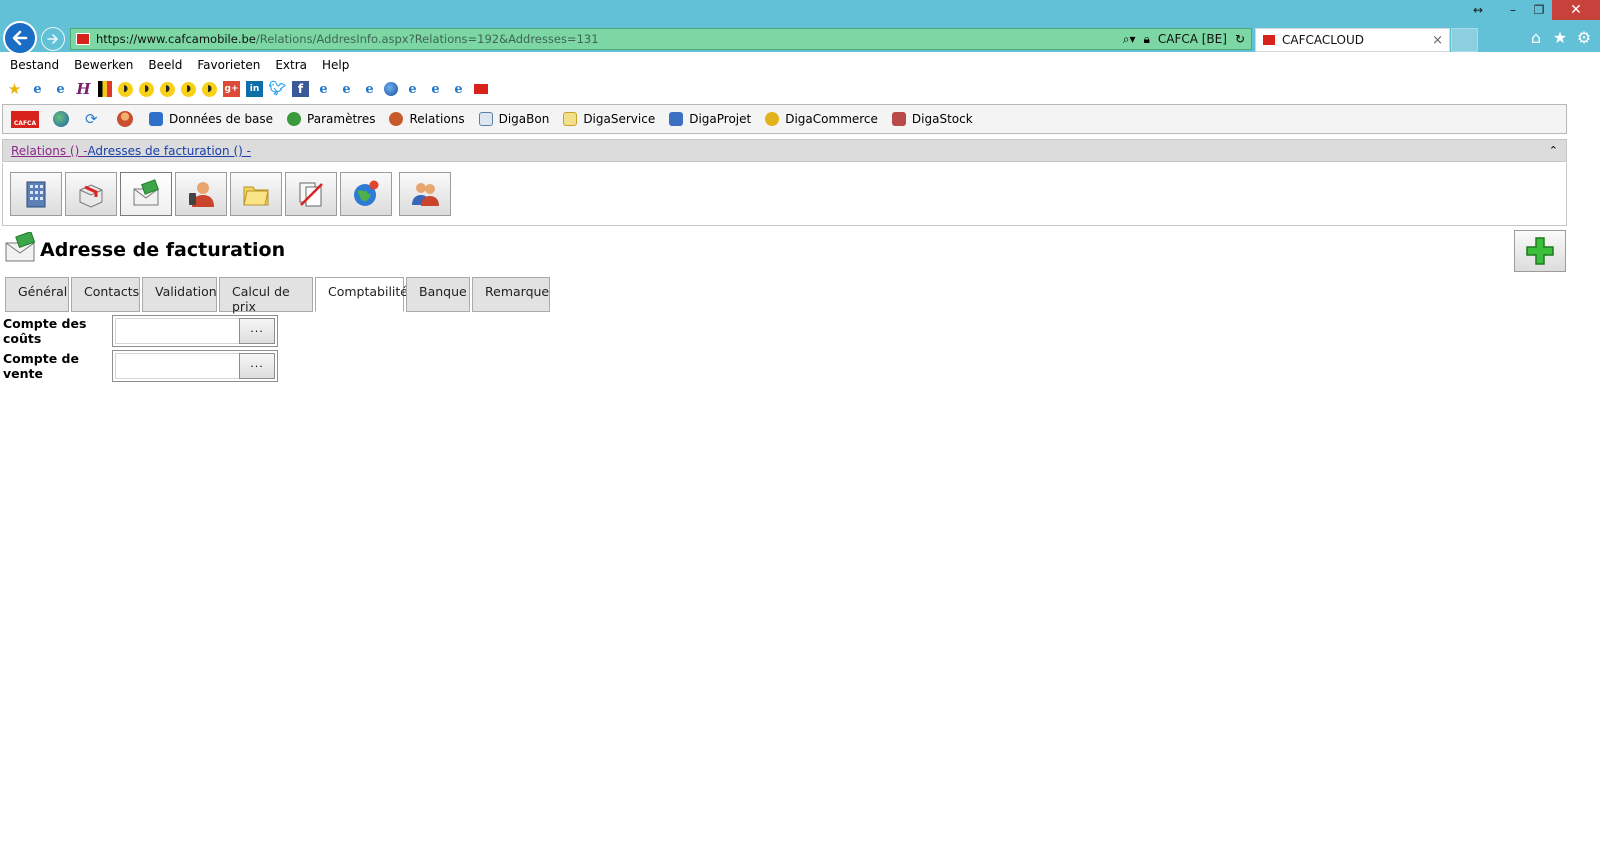 Image resolution: width=1600 pixels, height=860 pixels. I want to click on google-plus-icon: g+, so click(231, 89).